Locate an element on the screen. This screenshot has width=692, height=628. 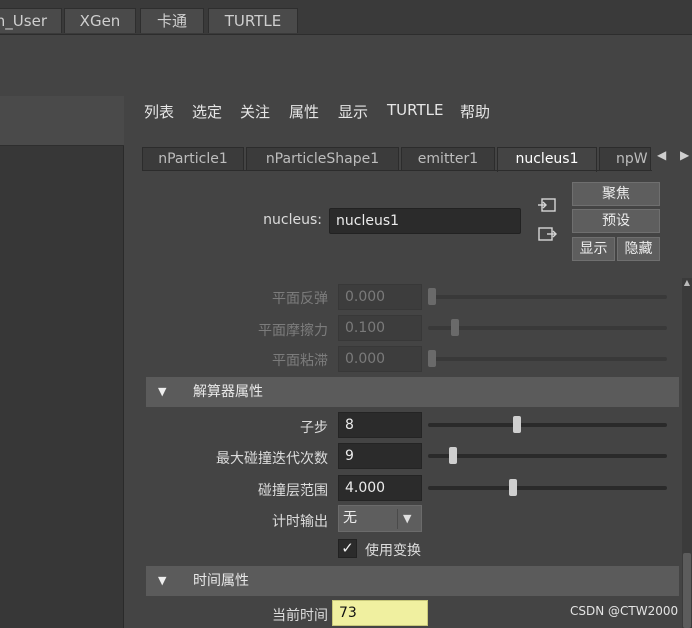
tab-divider is located at coordinates (397, 170).